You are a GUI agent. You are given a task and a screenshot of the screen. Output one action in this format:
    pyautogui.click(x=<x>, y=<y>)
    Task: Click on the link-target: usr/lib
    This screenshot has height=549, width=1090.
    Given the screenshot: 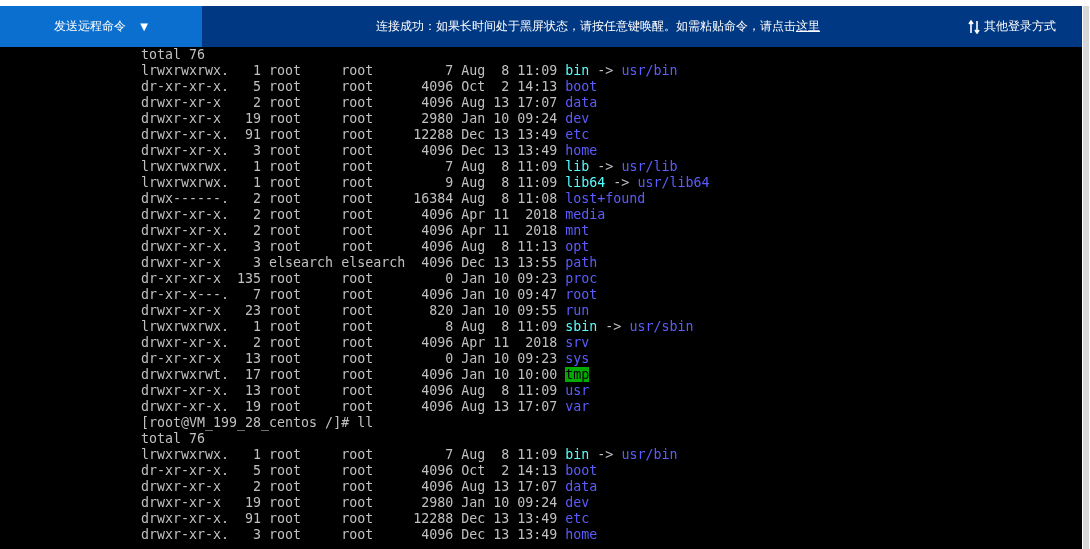 What is the action you would take?
    pyautogui.click(x=649, y=166)
    